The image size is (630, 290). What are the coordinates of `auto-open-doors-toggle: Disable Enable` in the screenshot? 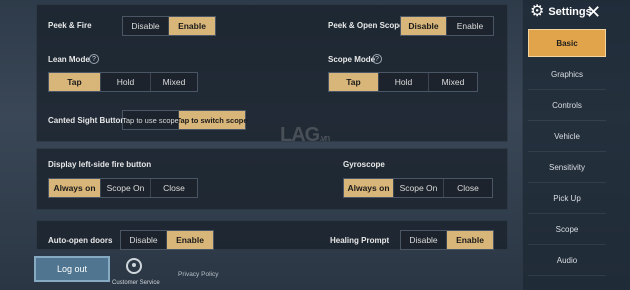 It's located at (167, 240).